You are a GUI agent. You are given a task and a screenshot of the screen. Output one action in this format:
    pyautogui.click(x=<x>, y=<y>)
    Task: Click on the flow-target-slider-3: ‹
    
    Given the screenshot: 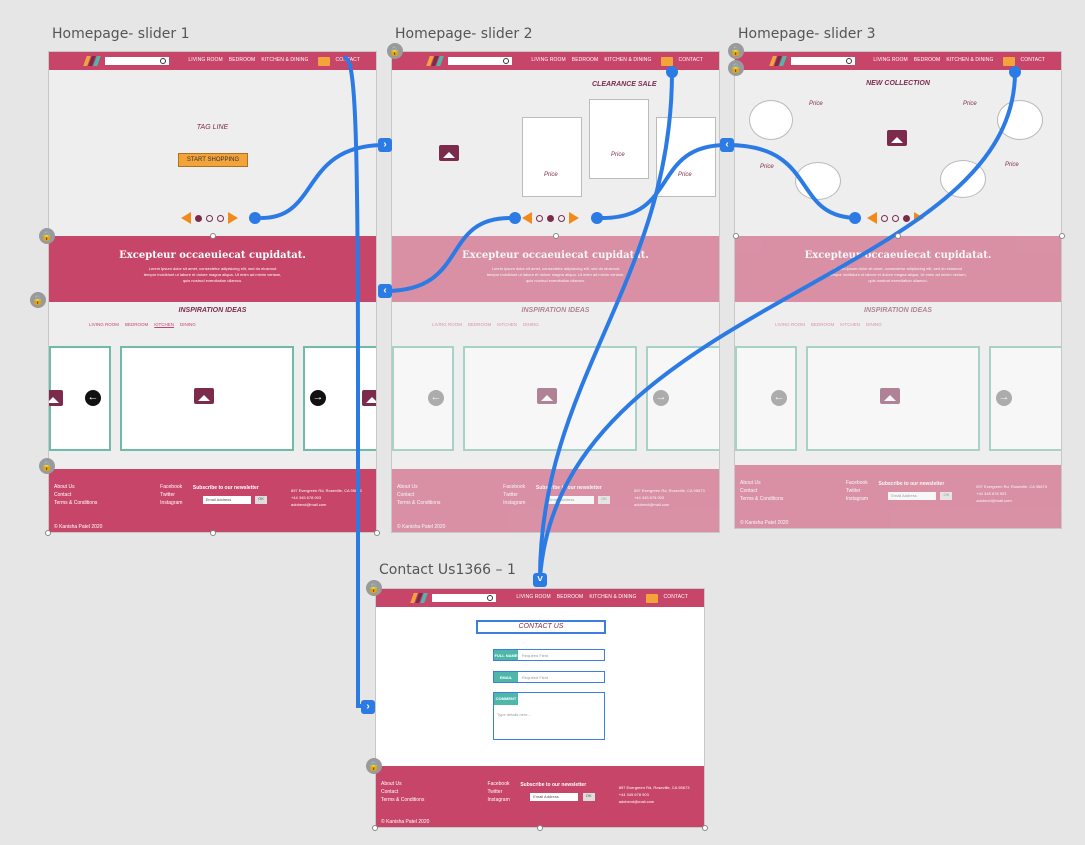 What is the action you would take?
    pyautogui.click(x=727, y=145)
    